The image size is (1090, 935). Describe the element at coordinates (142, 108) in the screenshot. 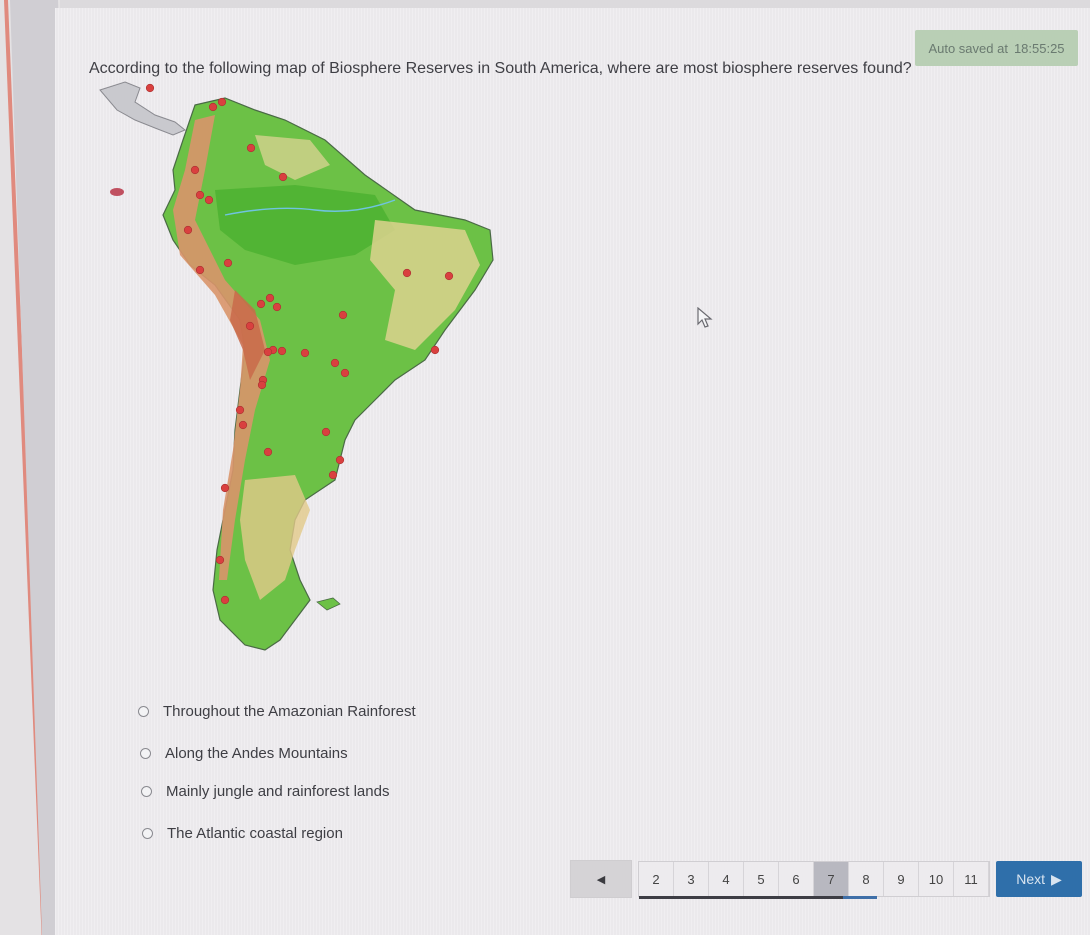

I see `central-america-landmass` at that location.